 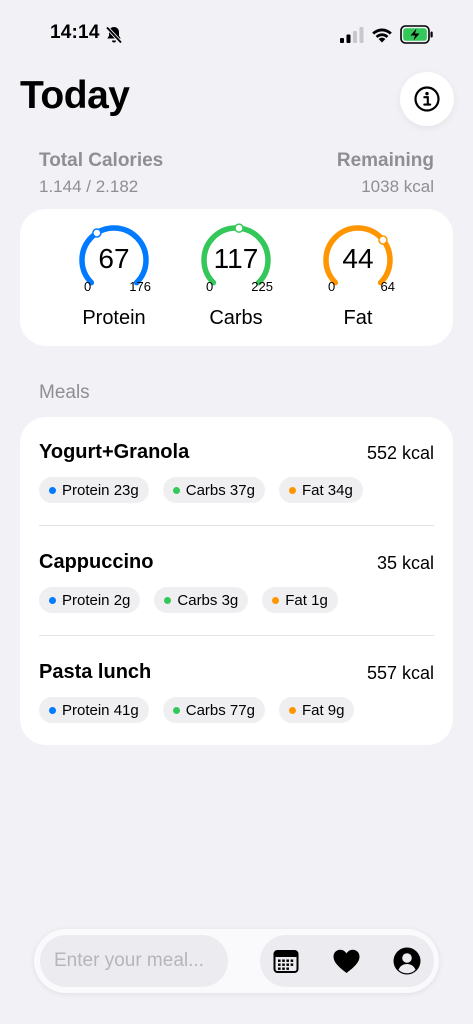 I want to click on protein-chip-label: Protein 41g, so click(x=100, y=710).